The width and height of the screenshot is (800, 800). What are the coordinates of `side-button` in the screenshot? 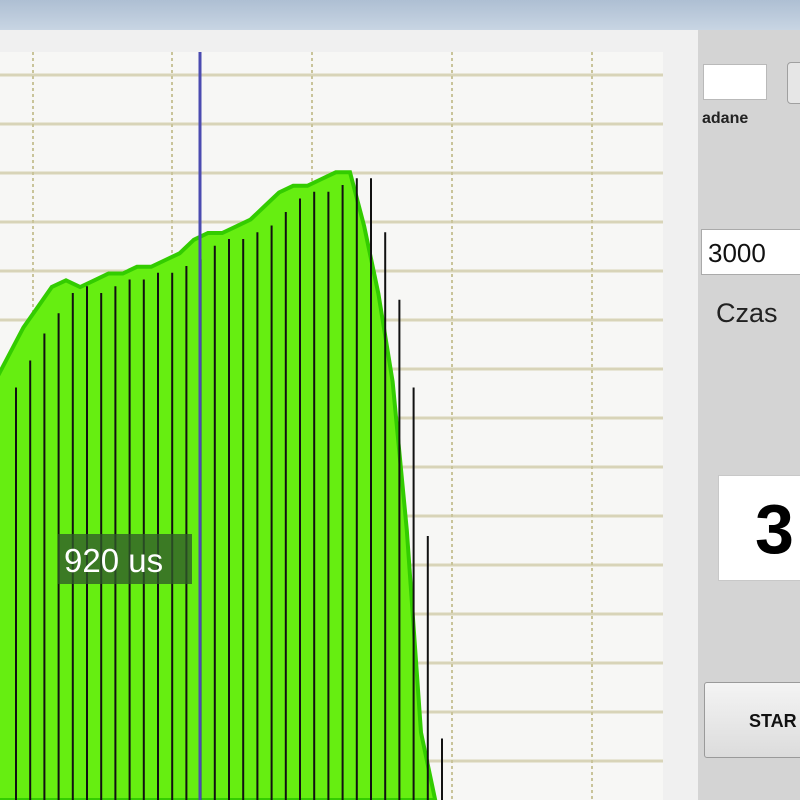 It's located at (793, 83).